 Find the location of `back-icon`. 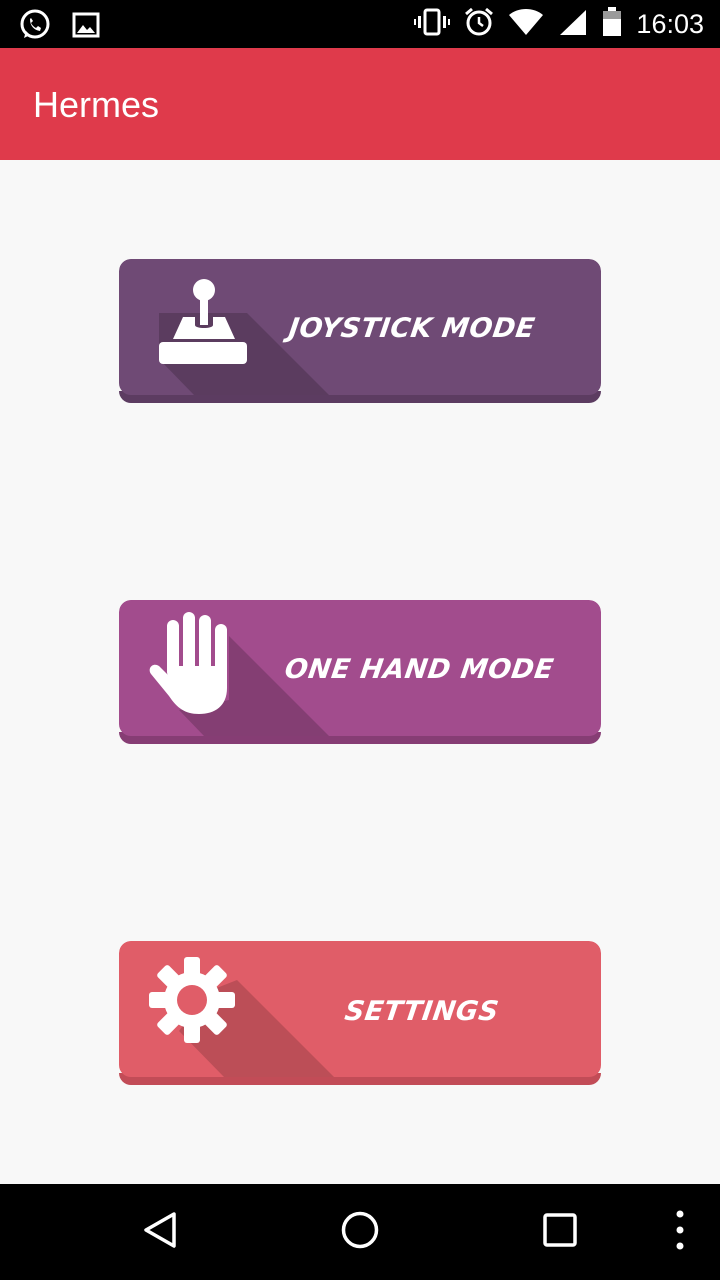

back-icon is located at coordinates (160, 1232).